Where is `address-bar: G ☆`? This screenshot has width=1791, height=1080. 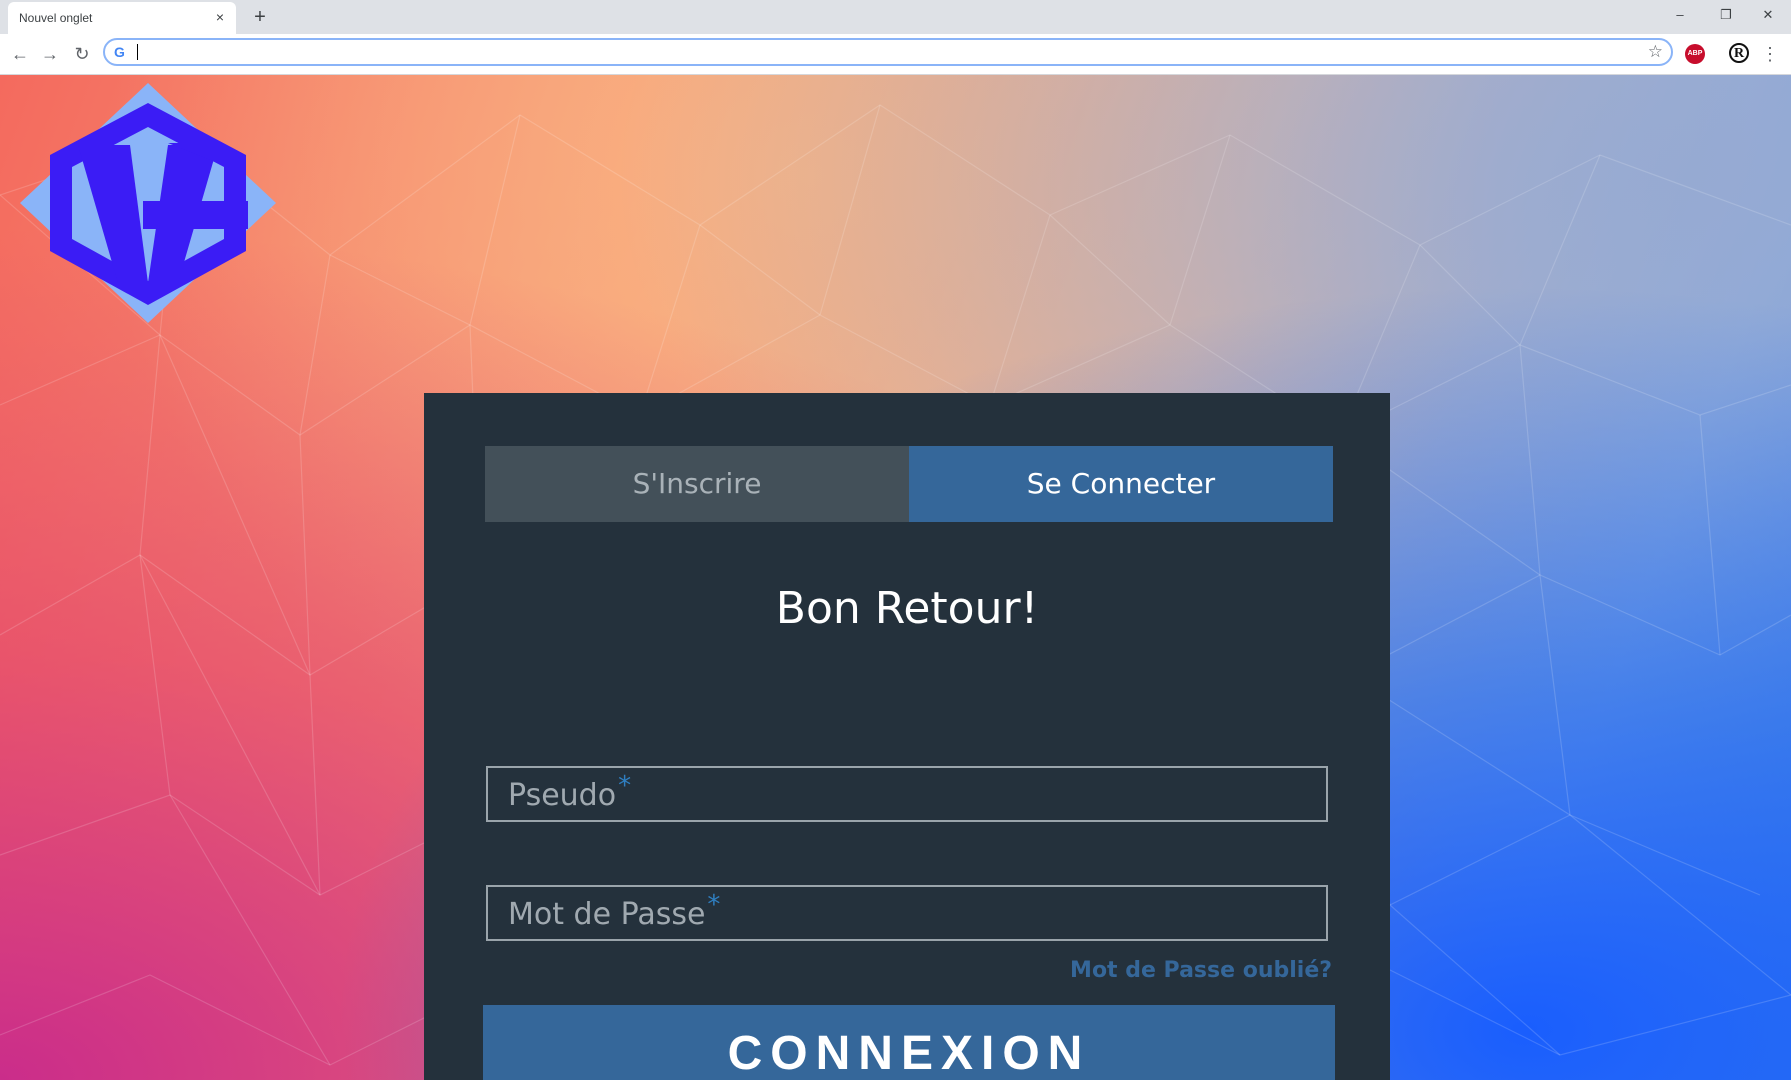
address-bar: G ☆ is located at coordinates (888, 52).